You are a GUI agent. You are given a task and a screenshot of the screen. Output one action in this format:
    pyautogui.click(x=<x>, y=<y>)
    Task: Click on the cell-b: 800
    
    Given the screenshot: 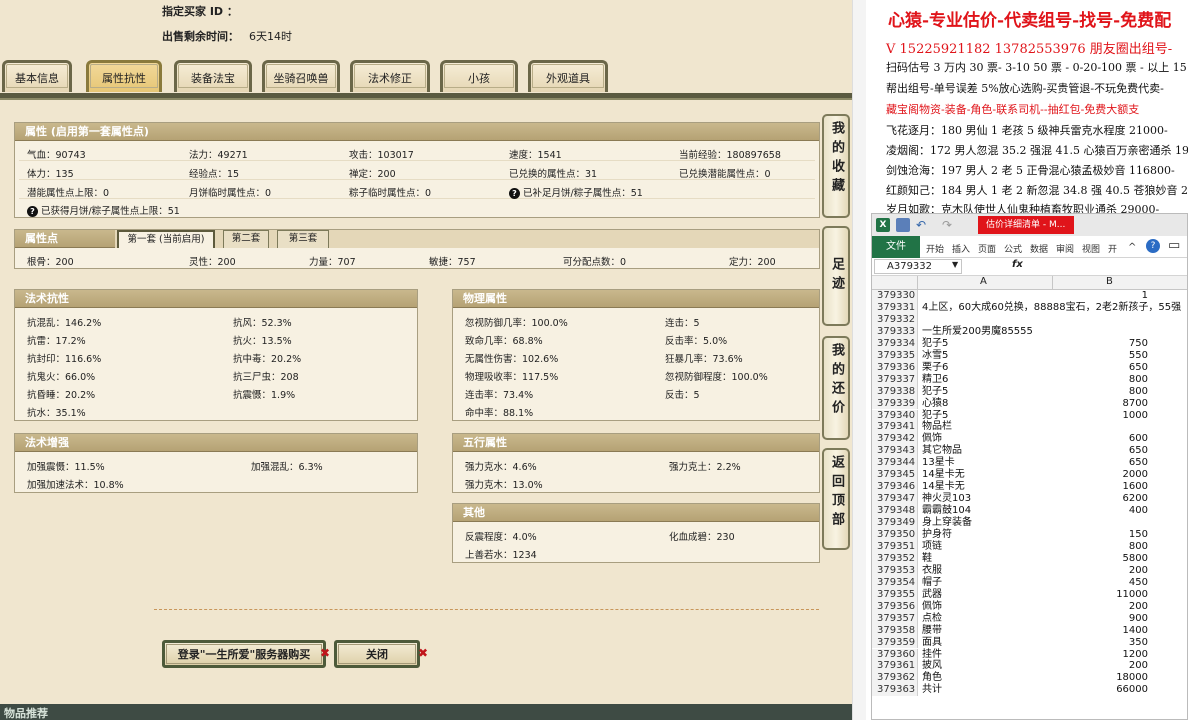 What is the action you would take?
    pyautogui.click(x=1101, y=547)
    